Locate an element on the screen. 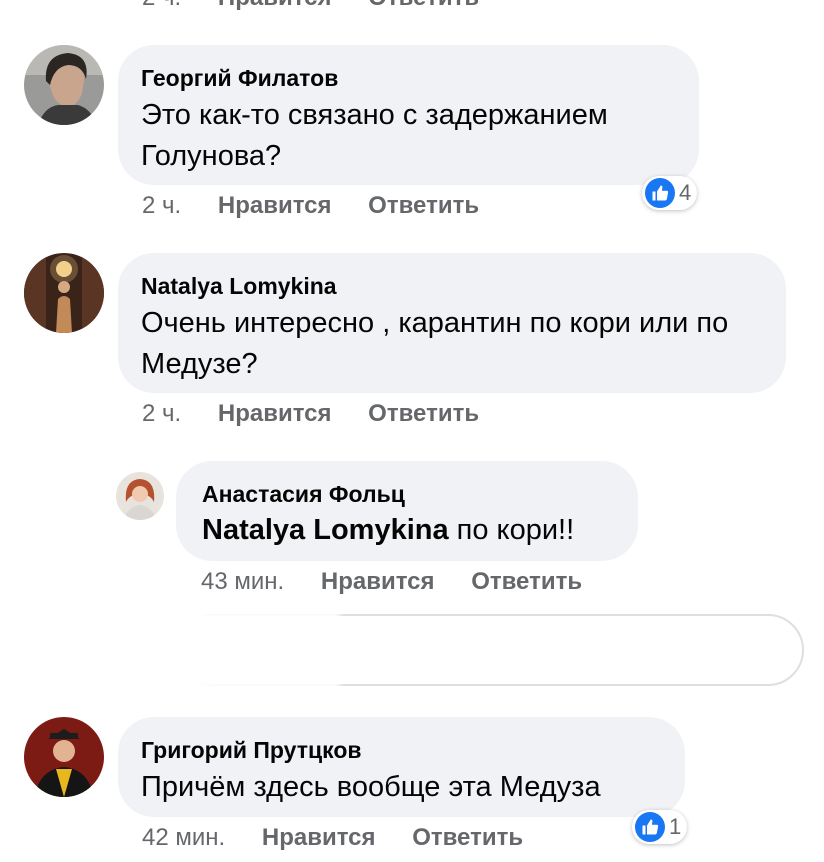  comment-text: Natalya Lomykina по кори!! is located at coordinates (388, 530).